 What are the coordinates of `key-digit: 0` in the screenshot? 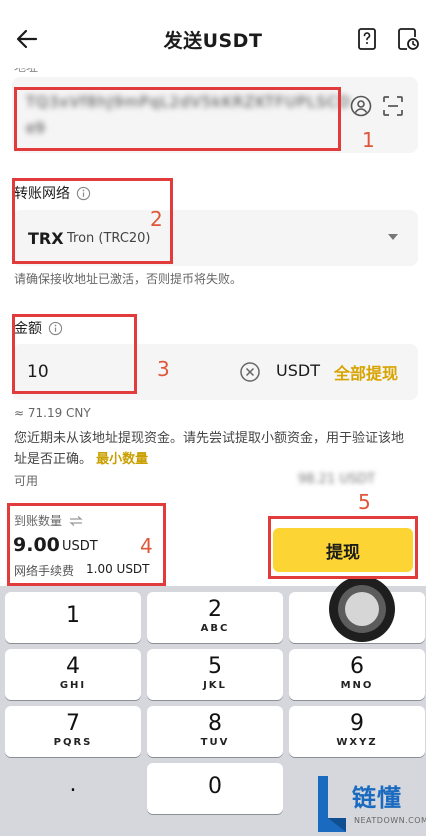 It's located at (215, 786).